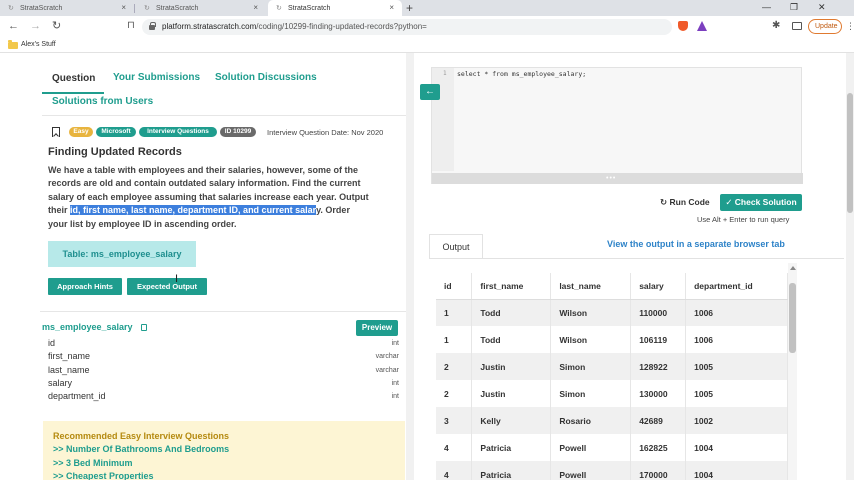  I want to click on schema-column-type: varchar, so click(387, 356).